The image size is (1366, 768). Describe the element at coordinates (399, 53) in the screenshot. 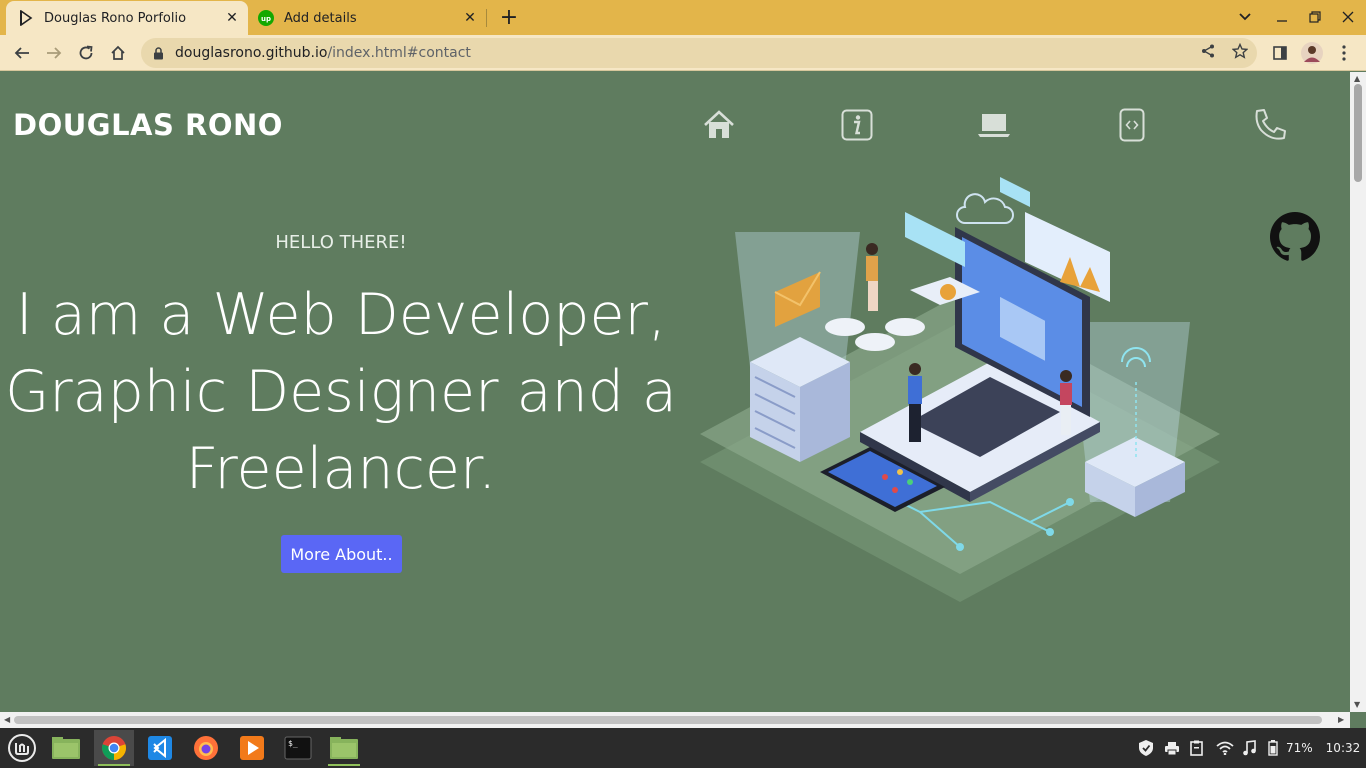

I see `url-path: /index.html#contact` at that location.